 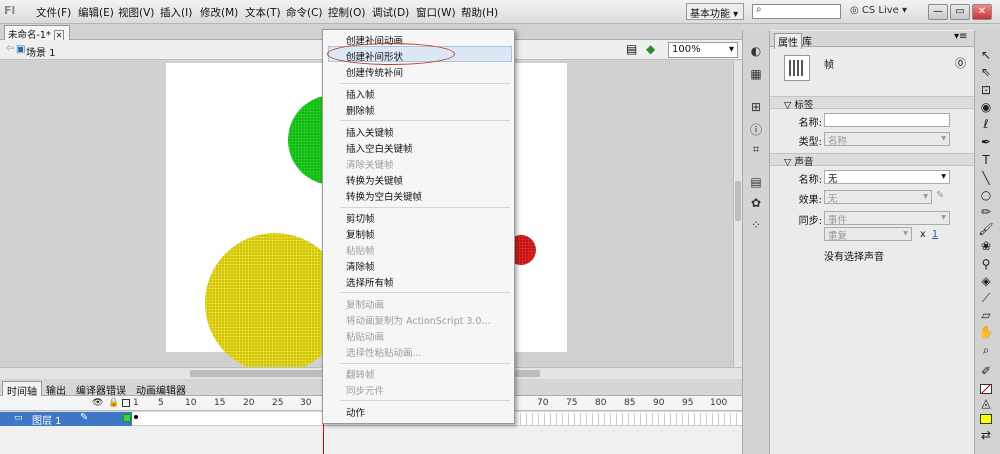 What do you see at coordinates (96, 12) in the screenshot?
I see `menu-edit: 编辑(E)` at bounding box center [96, 12].